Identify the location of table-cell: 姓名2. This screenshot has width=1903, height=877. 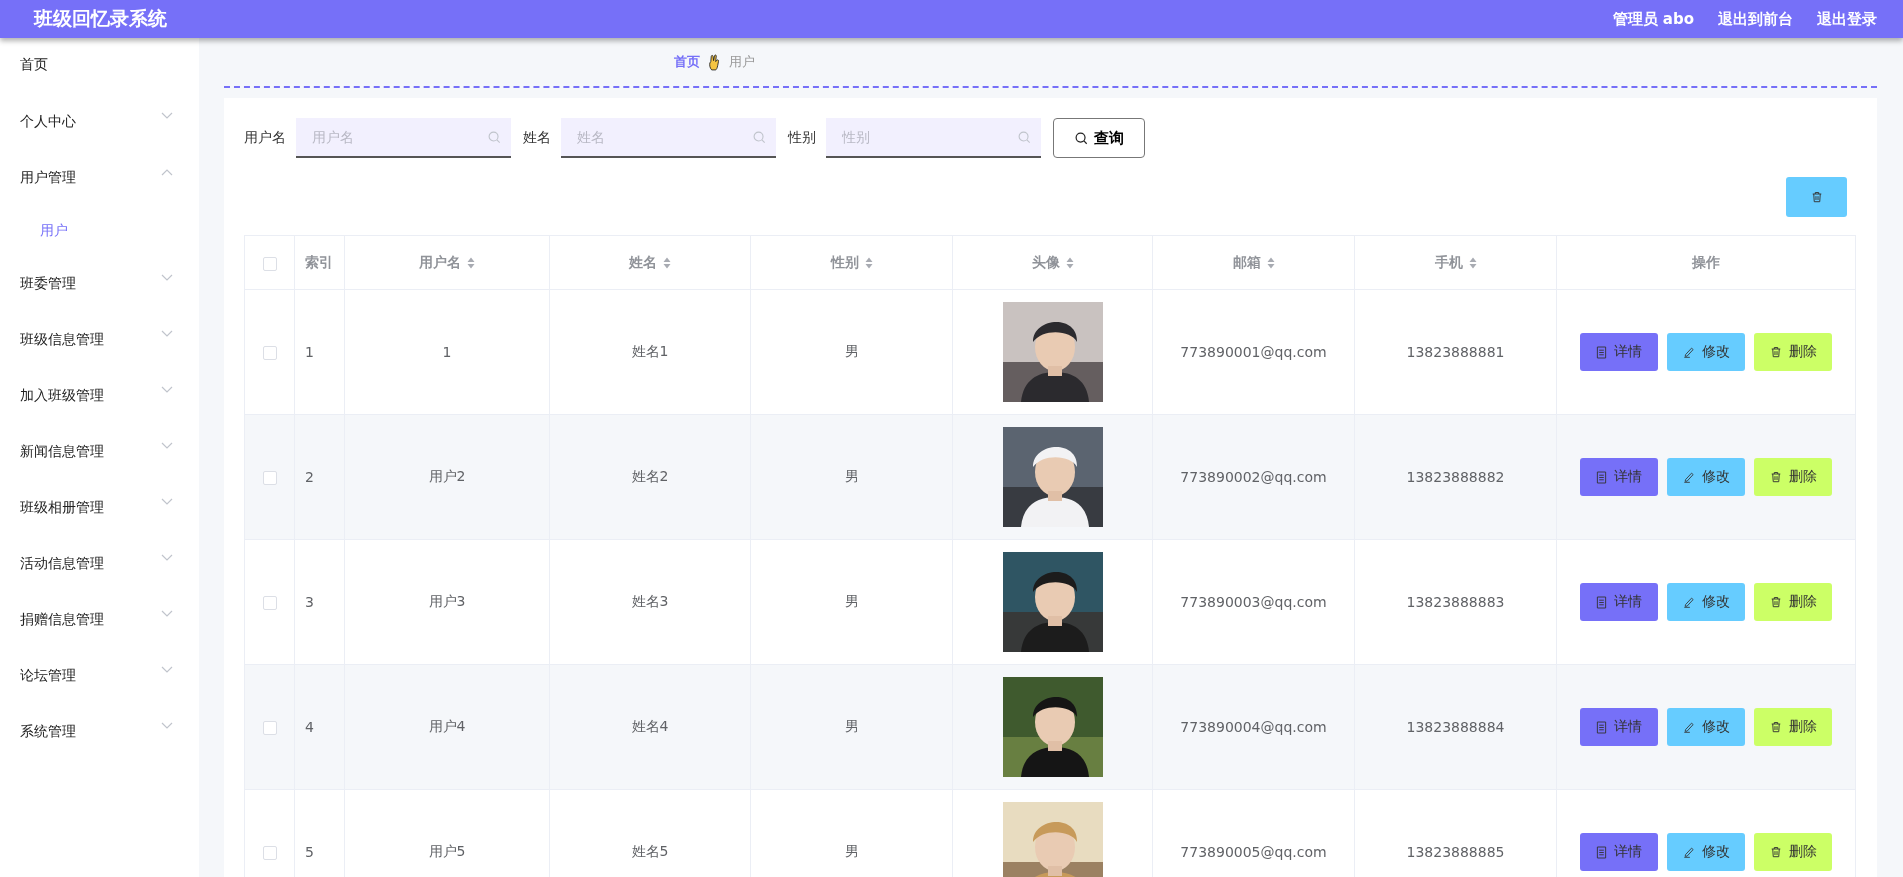
(650, 476).